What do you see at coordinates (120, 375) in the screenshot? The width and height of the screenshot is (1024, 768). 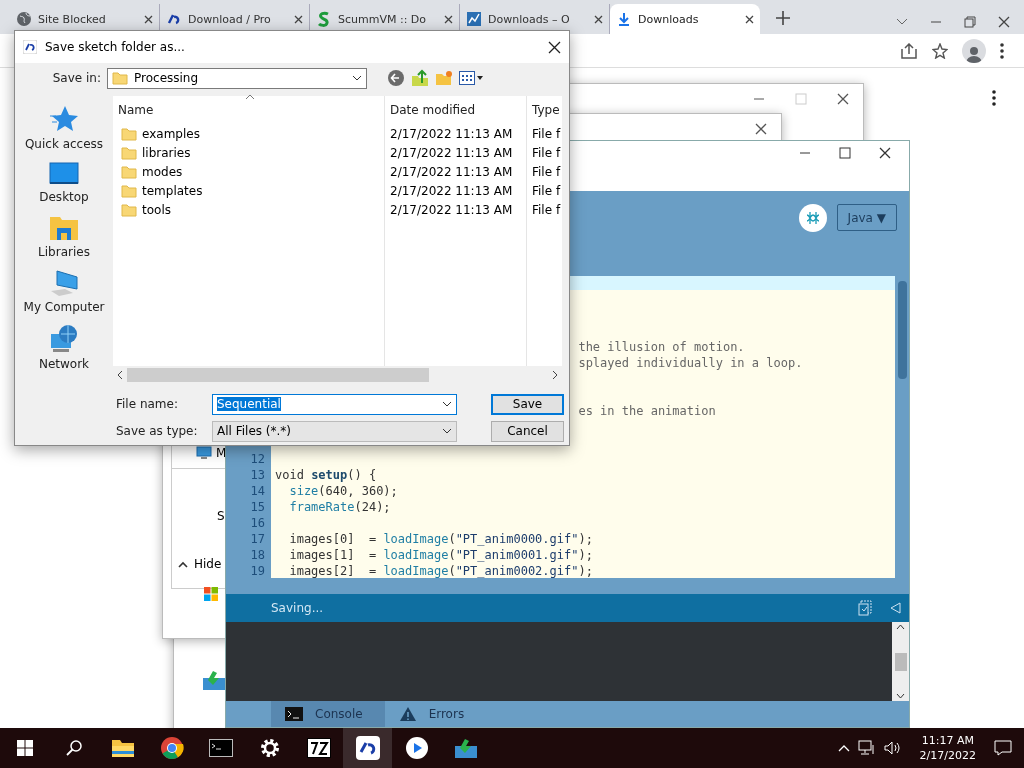 I see `scroll-left-icon` at bounding box center [120, 375].